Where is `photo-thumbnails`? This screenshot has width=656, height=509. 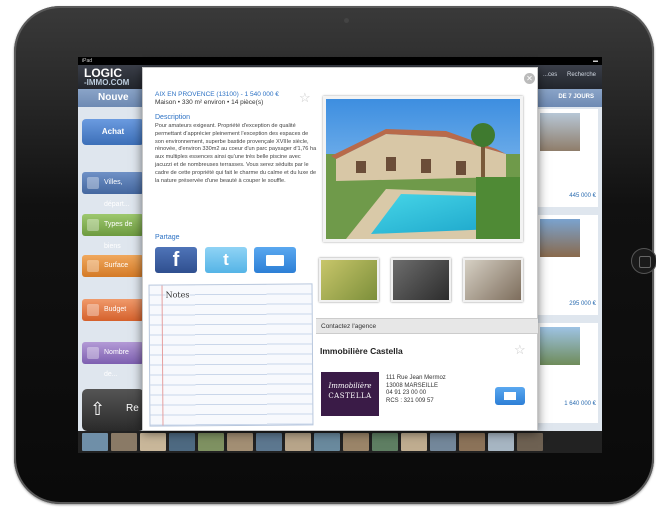
photo-thumbnails is located at coordinates (423, 280).